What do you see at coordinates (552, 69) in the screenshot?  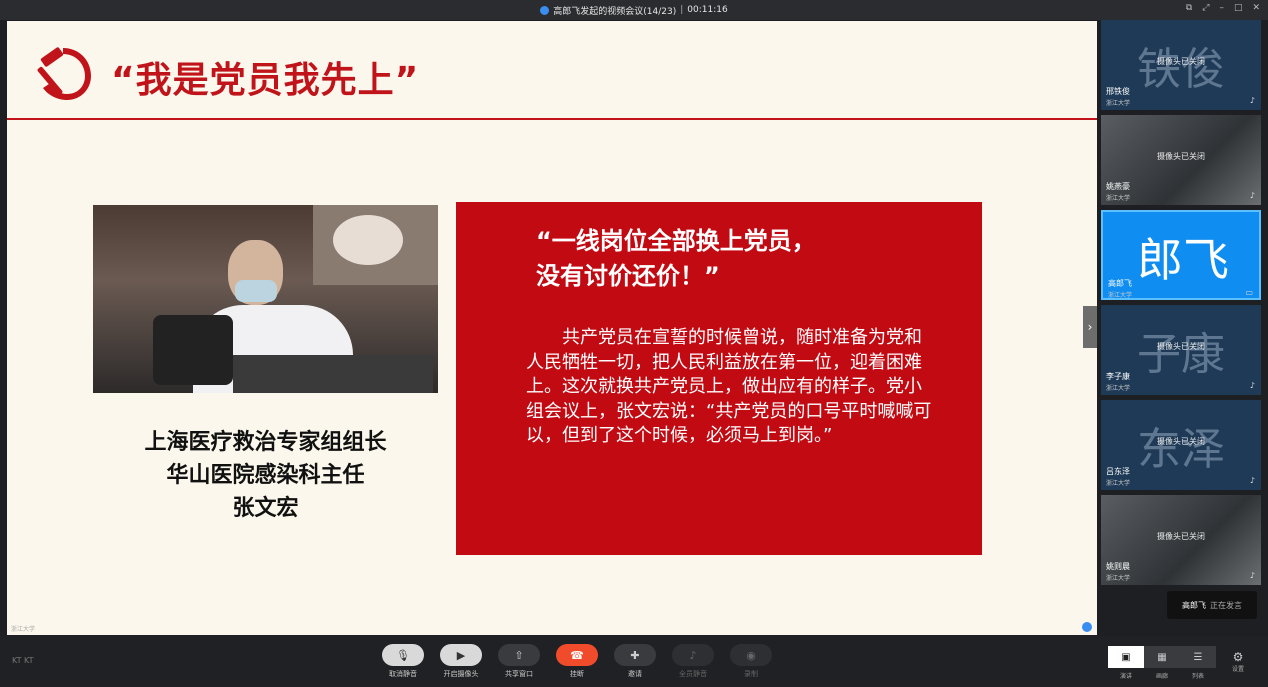 I see `slide-header: “我是党员我先上”` at bounding box center [552, 69].